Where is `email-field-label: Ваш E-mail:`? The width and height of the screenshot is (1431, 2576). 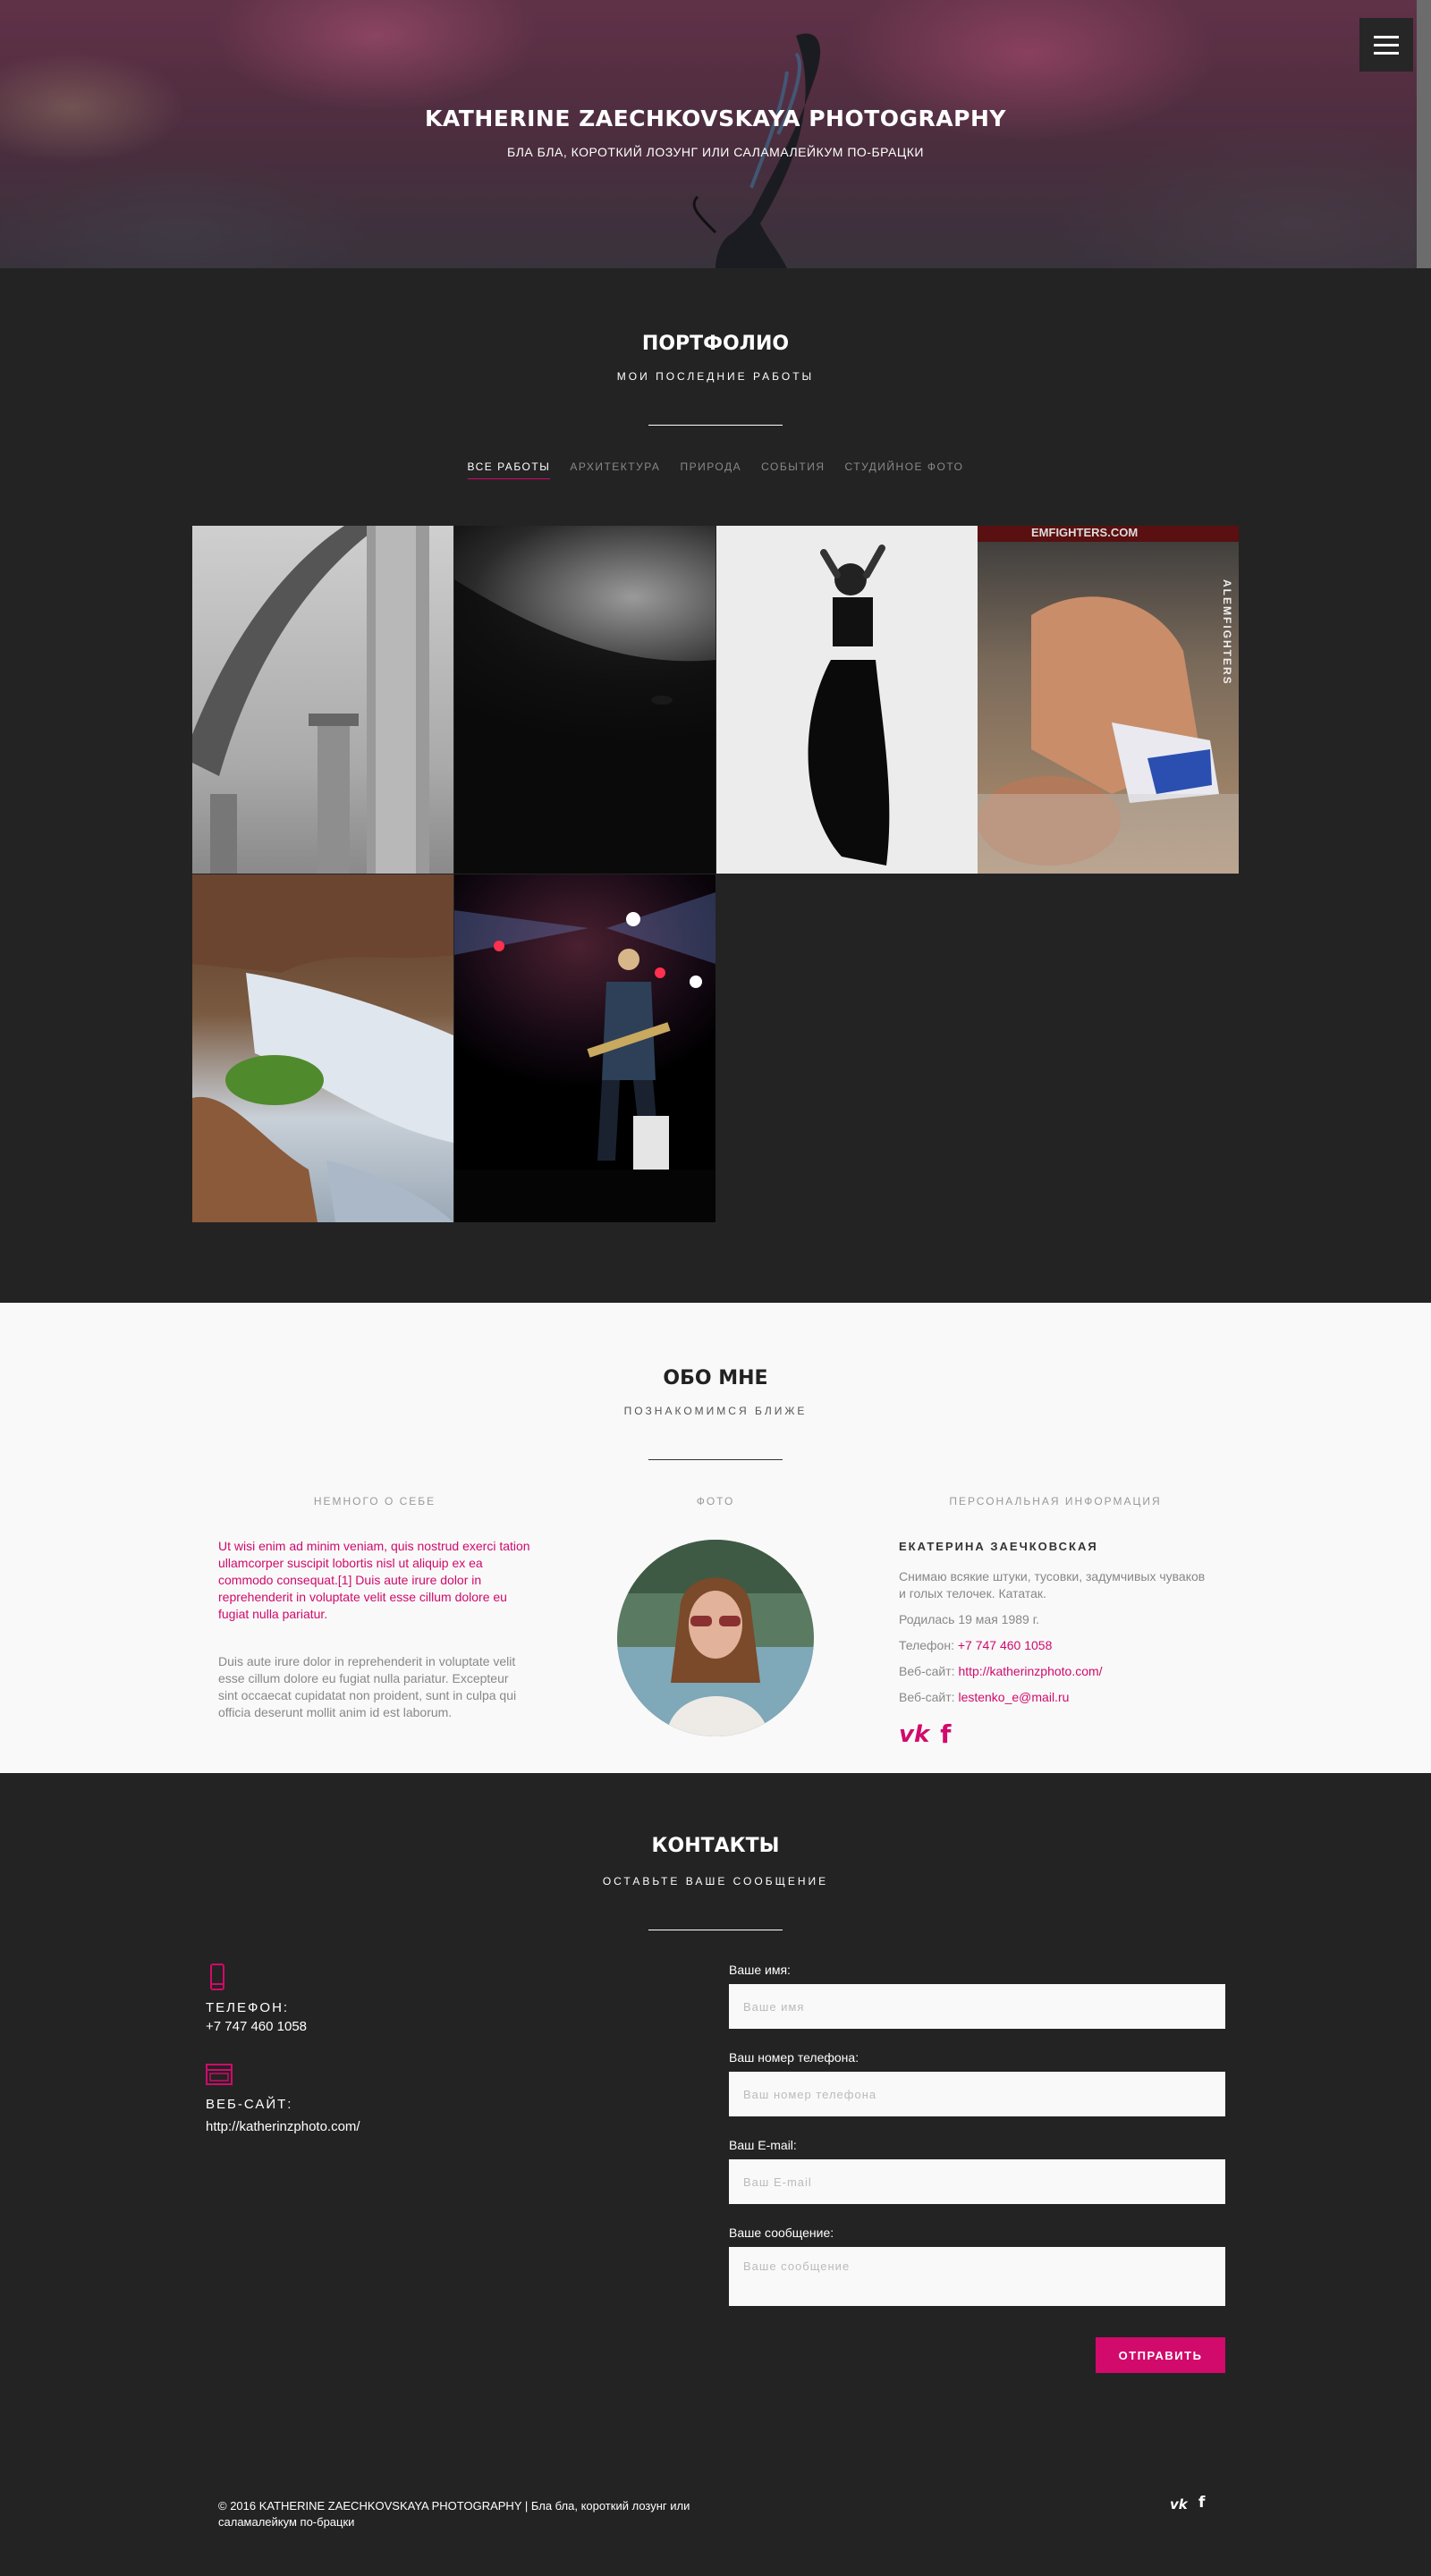
email-field-label: Ваш E-mail: is located at coordinates (763, 2145).